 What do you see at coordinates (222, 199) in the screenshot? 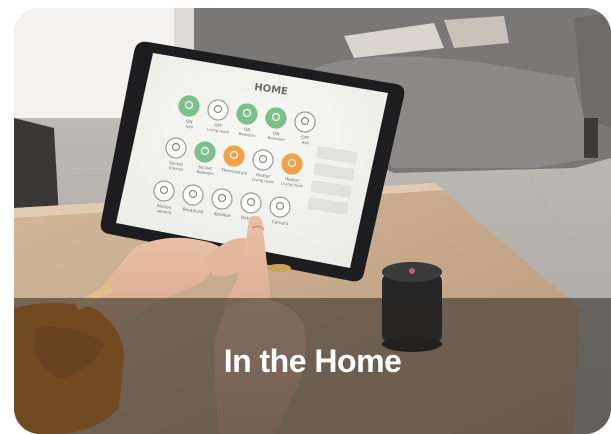
I see `speaker-icon` at bounding box center [222, 199].